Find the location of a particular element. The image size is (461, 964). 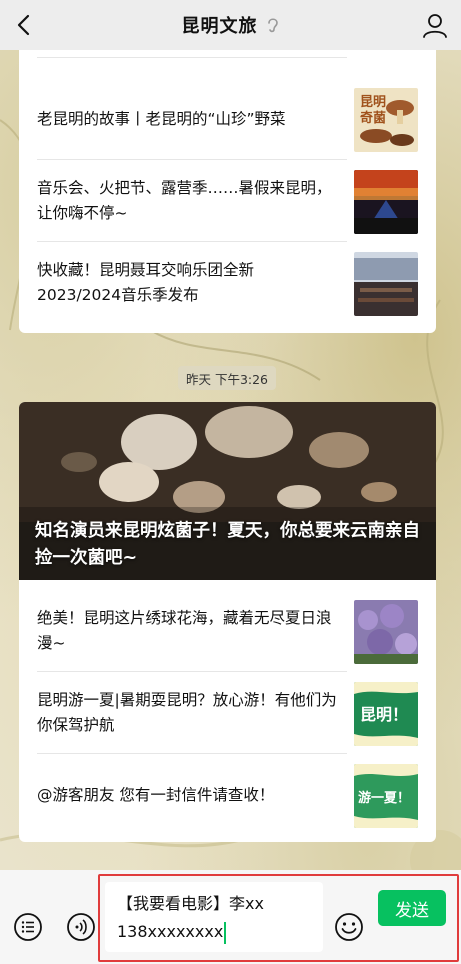

page-title: 昆明文旅 is located at coordinates (219, 26).